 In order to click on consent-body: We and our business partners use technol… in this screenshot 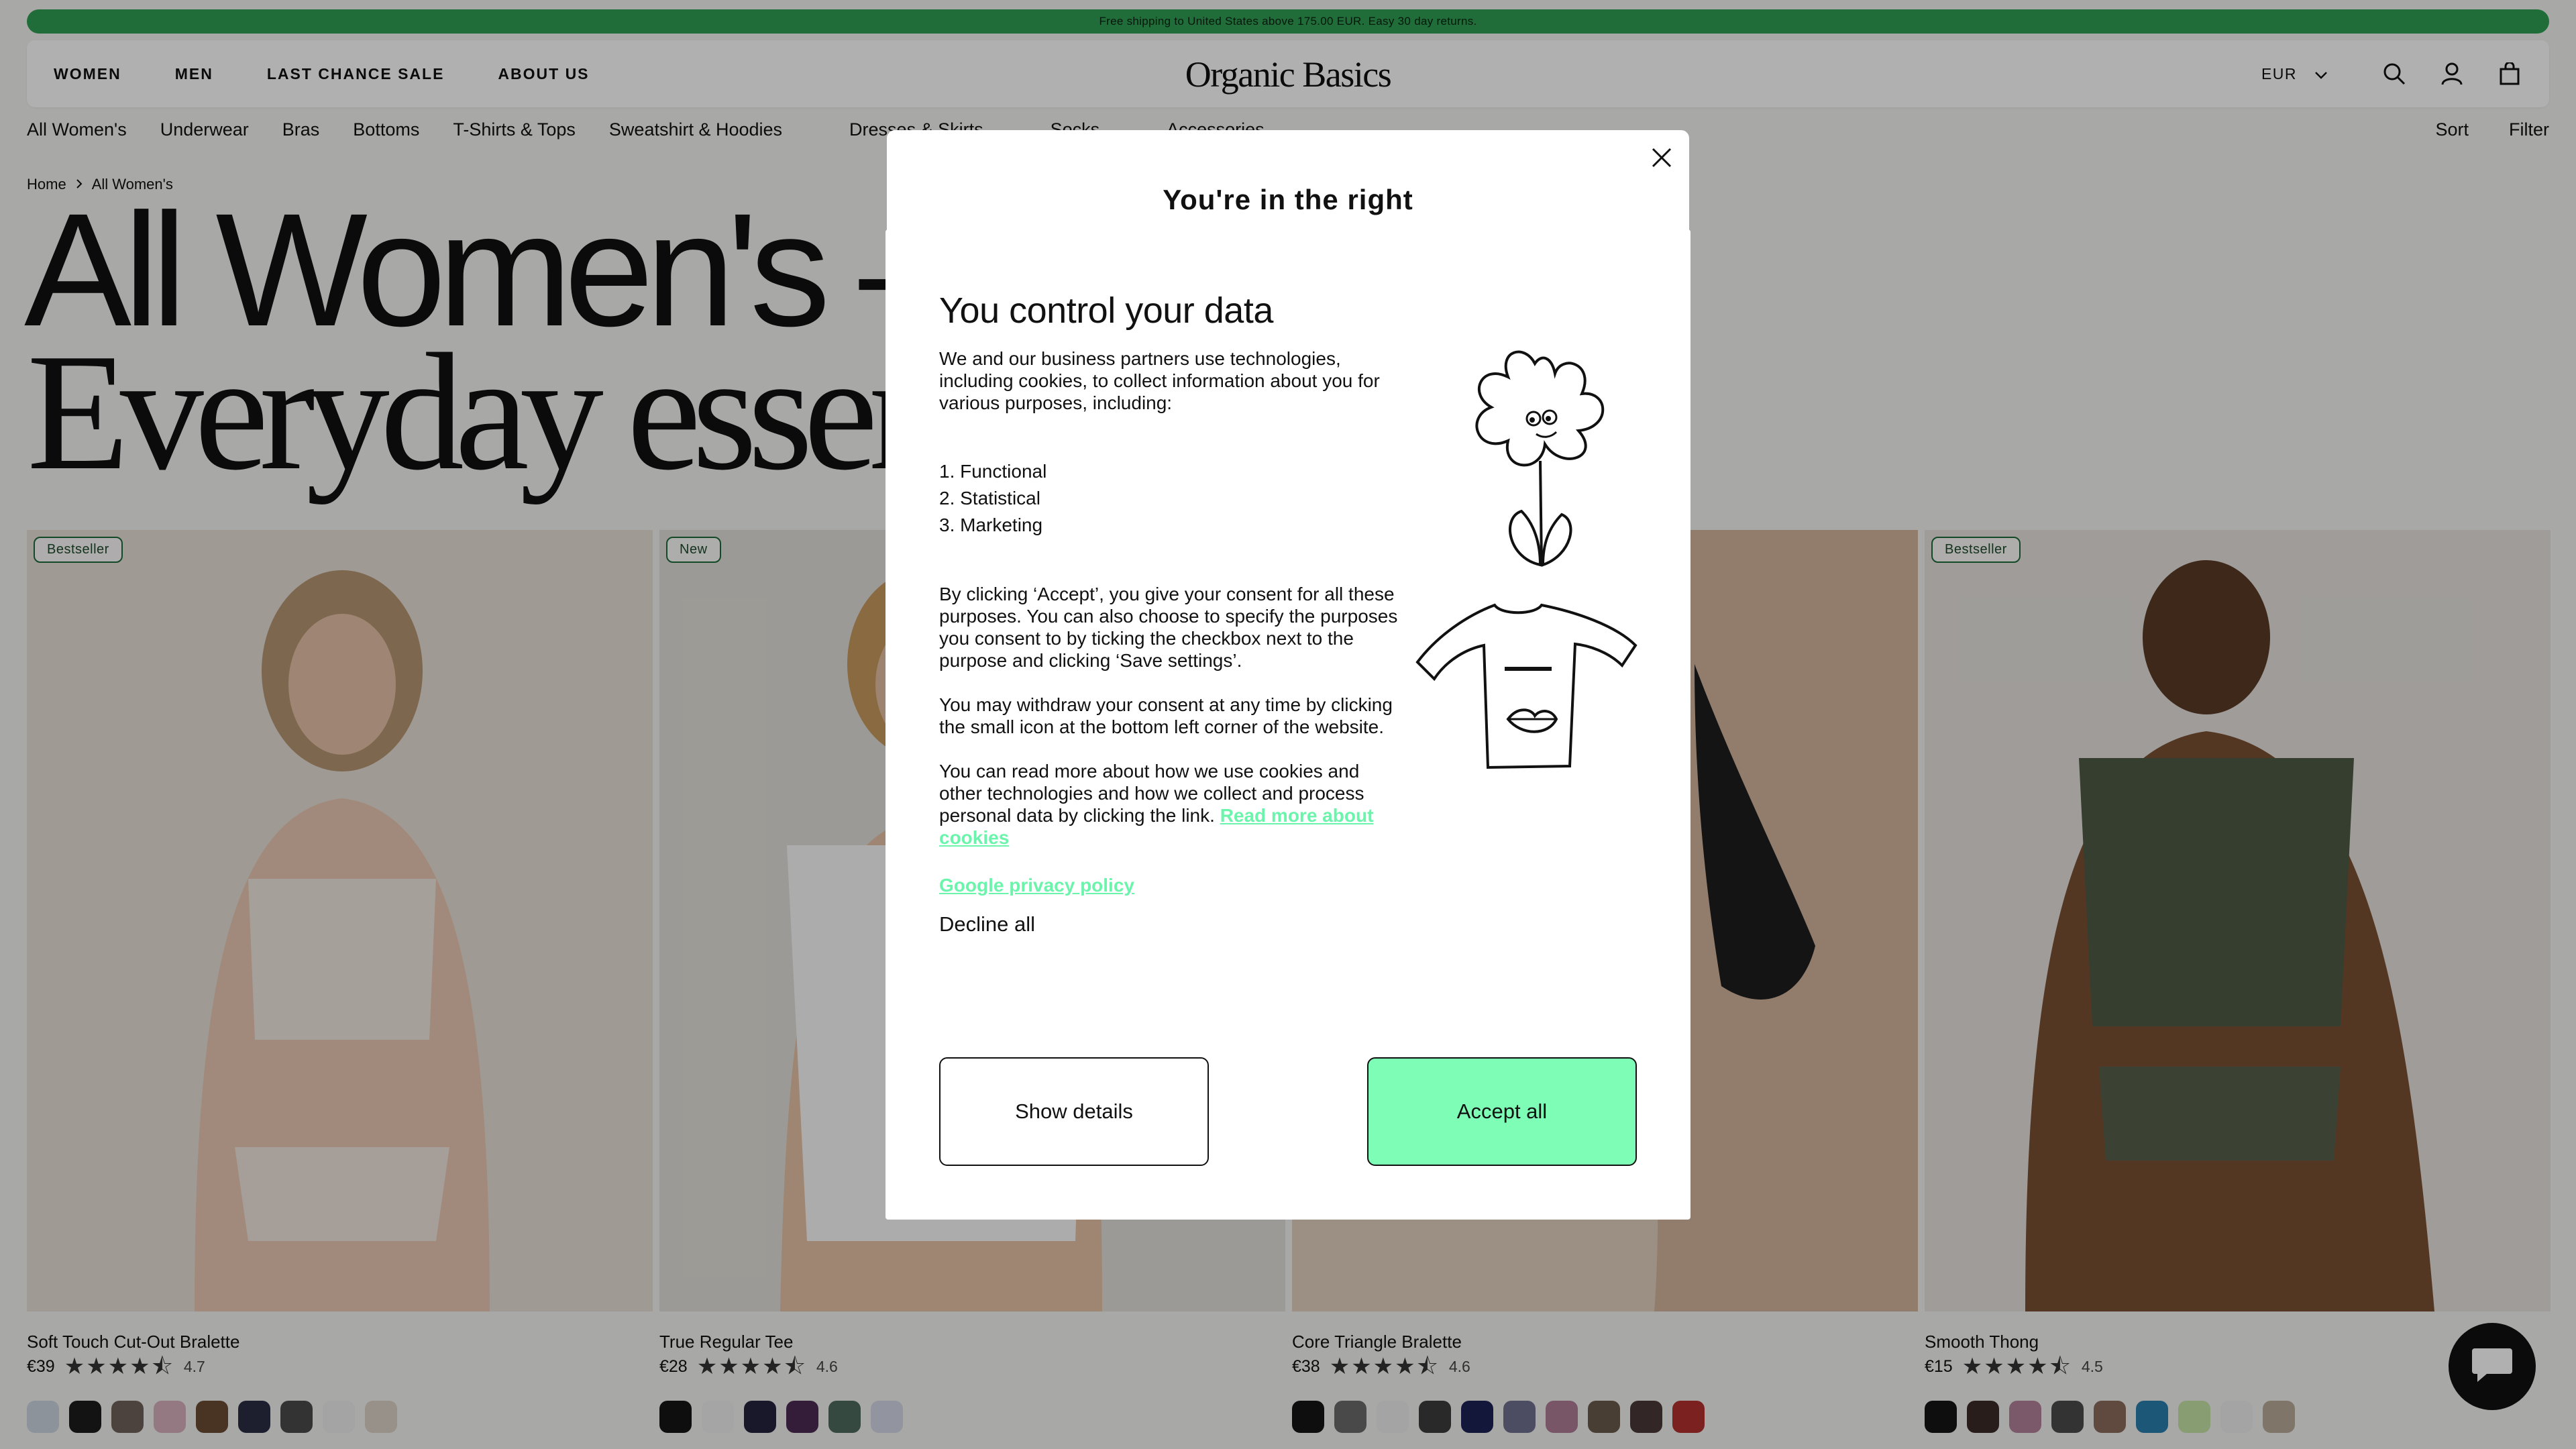, I will do `click(1170, 609)`.